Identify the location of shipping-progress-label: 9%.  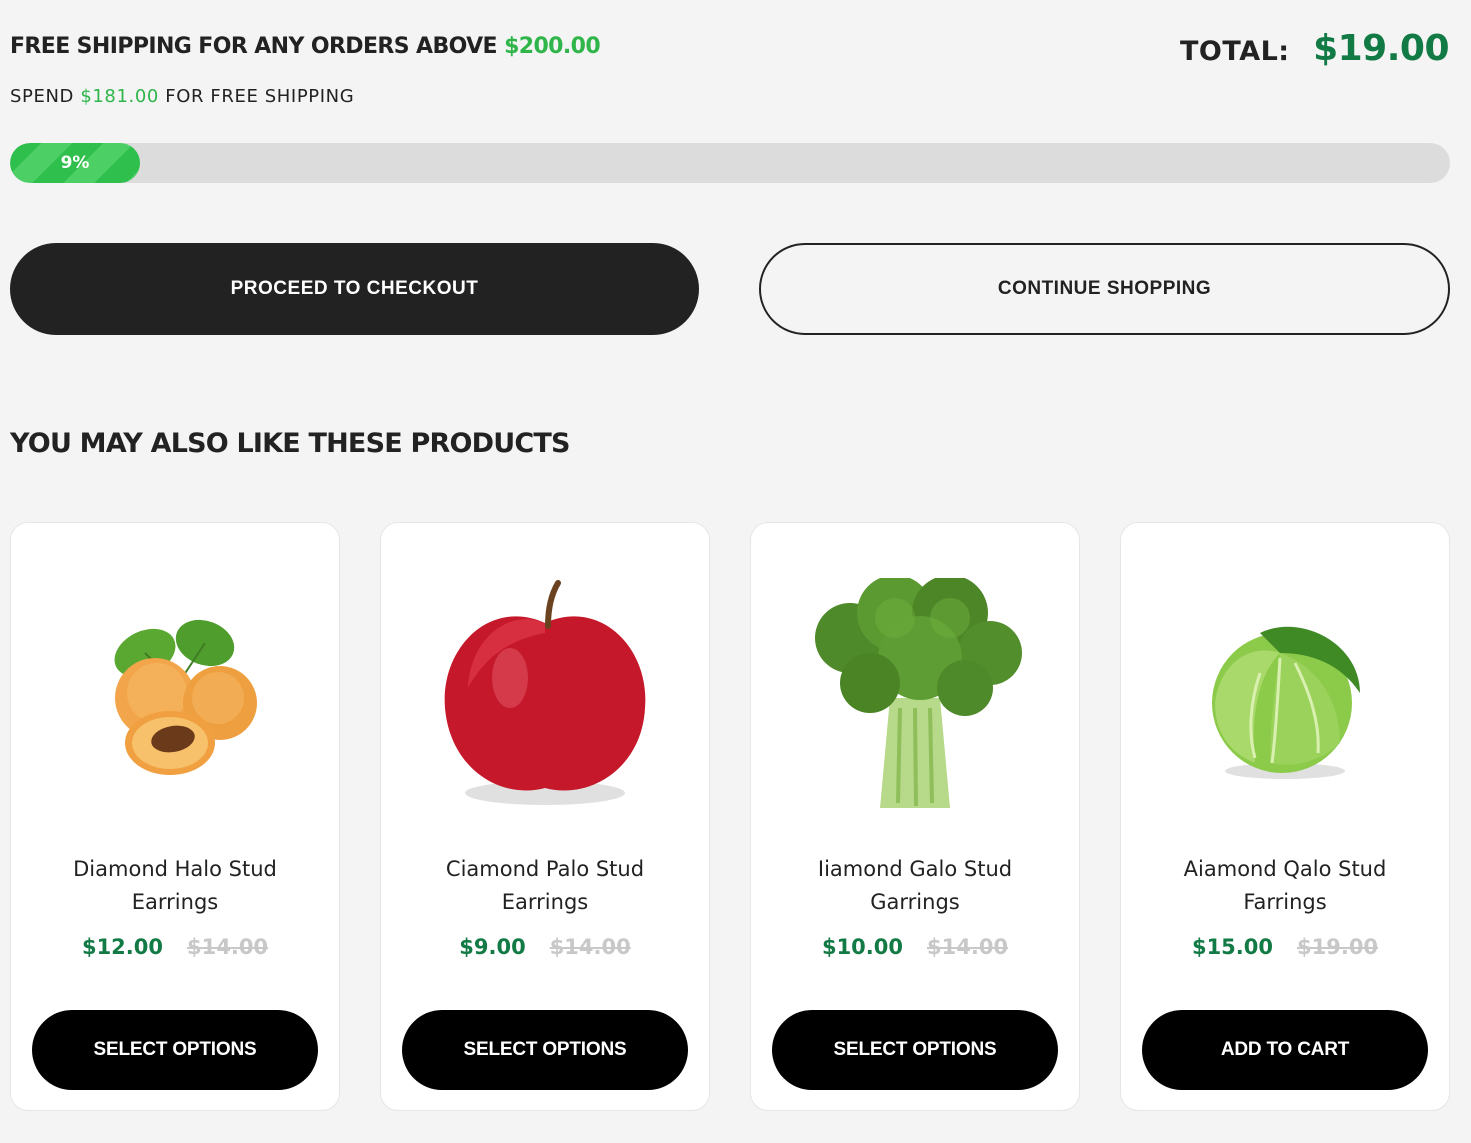
(75, 163).